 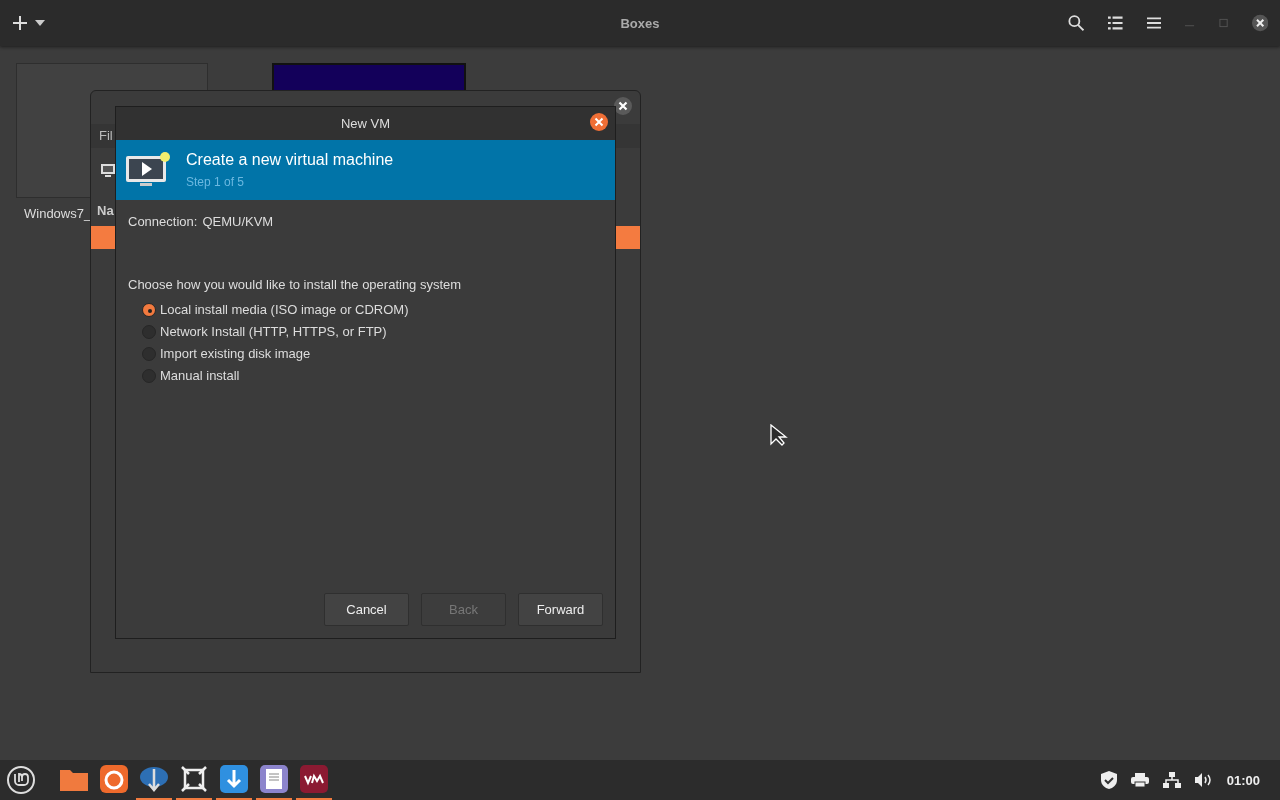 I want to click on step-label: Step 1 of 5, so click(x=216, y=182).